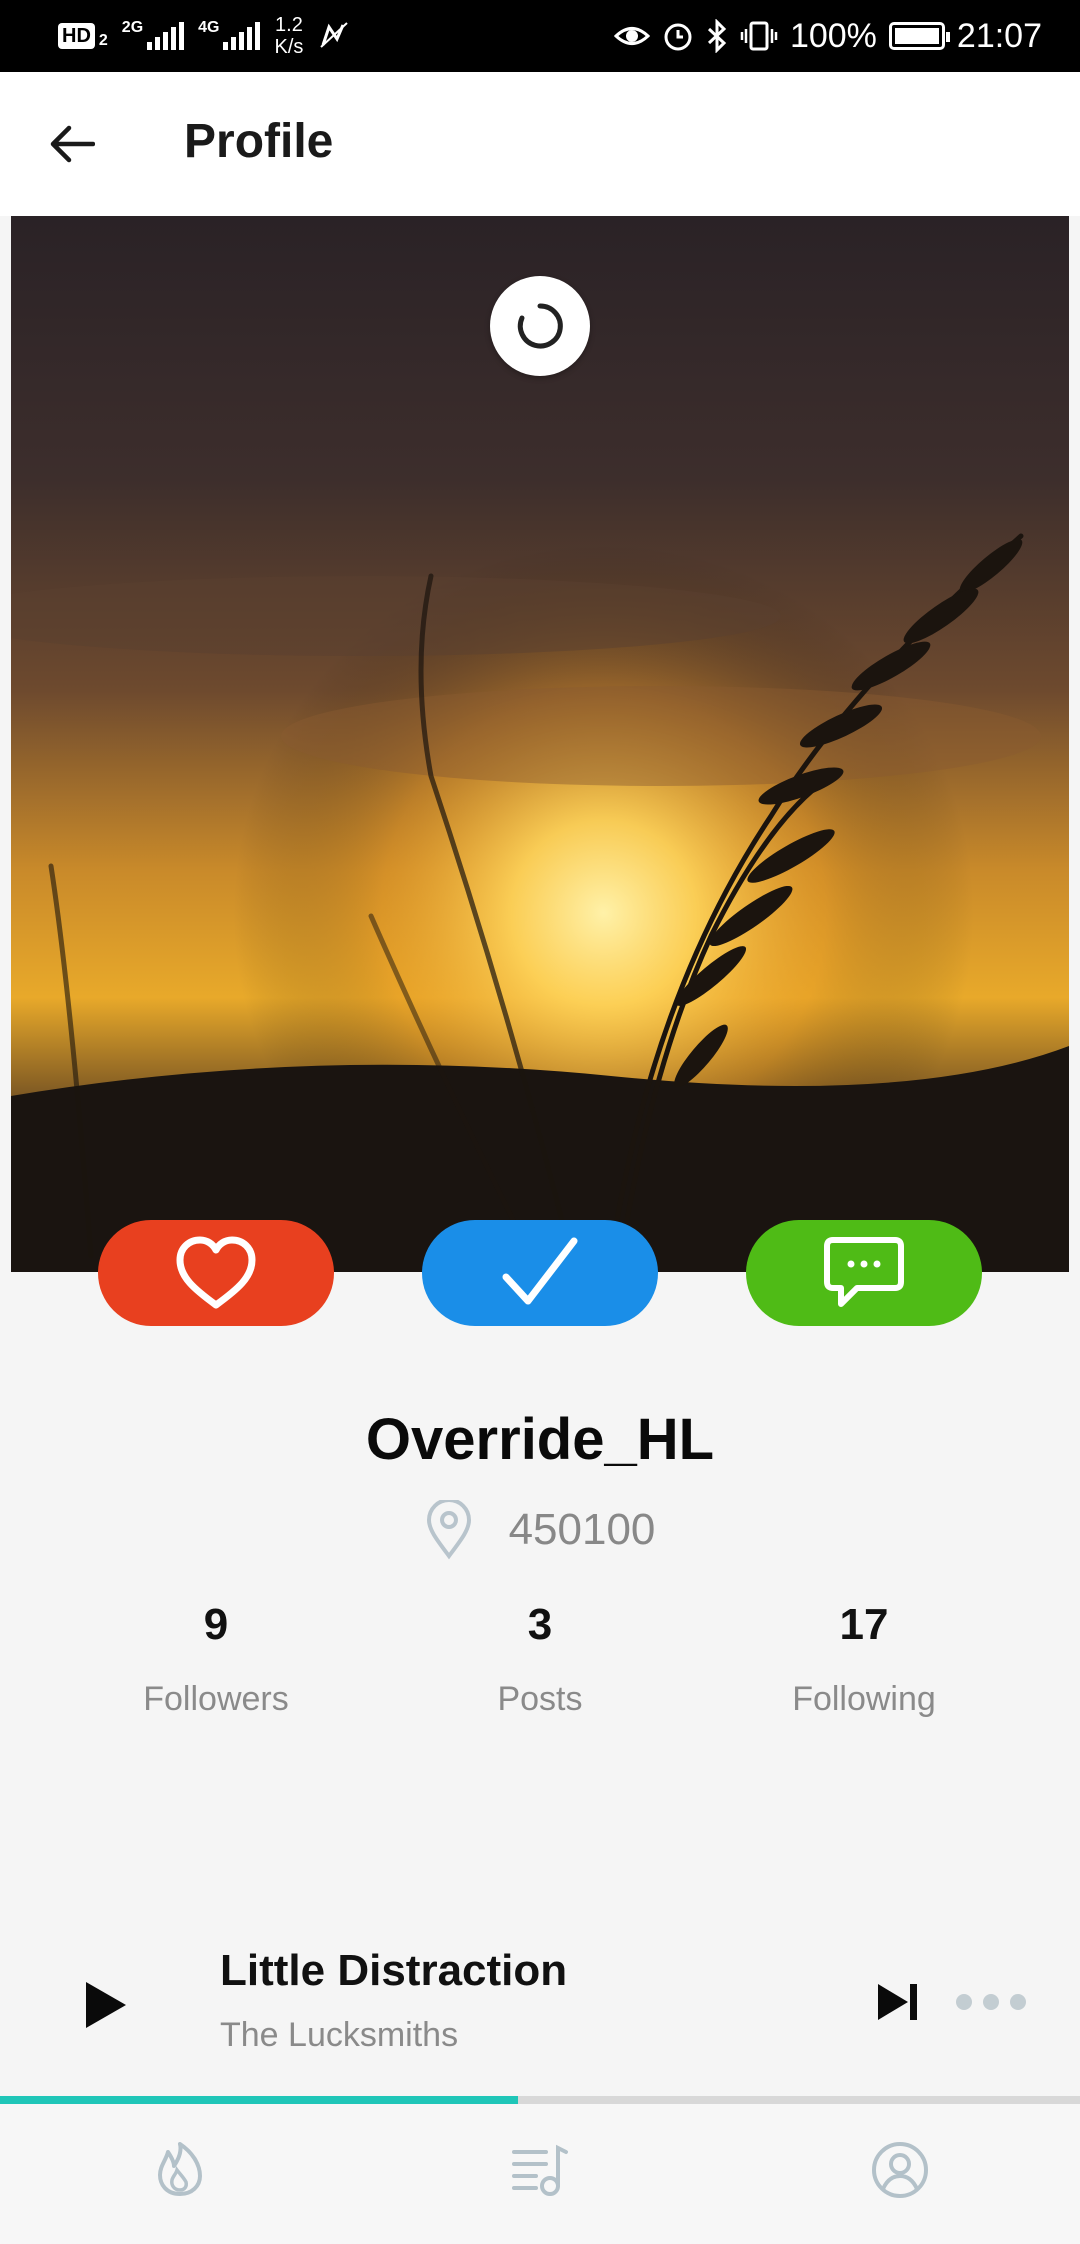 The height and width of the screenshot is (2244, 1080). I want to click on profile-stats: 9 Followers 3 Posts 17 Following, so click(540, 1670).